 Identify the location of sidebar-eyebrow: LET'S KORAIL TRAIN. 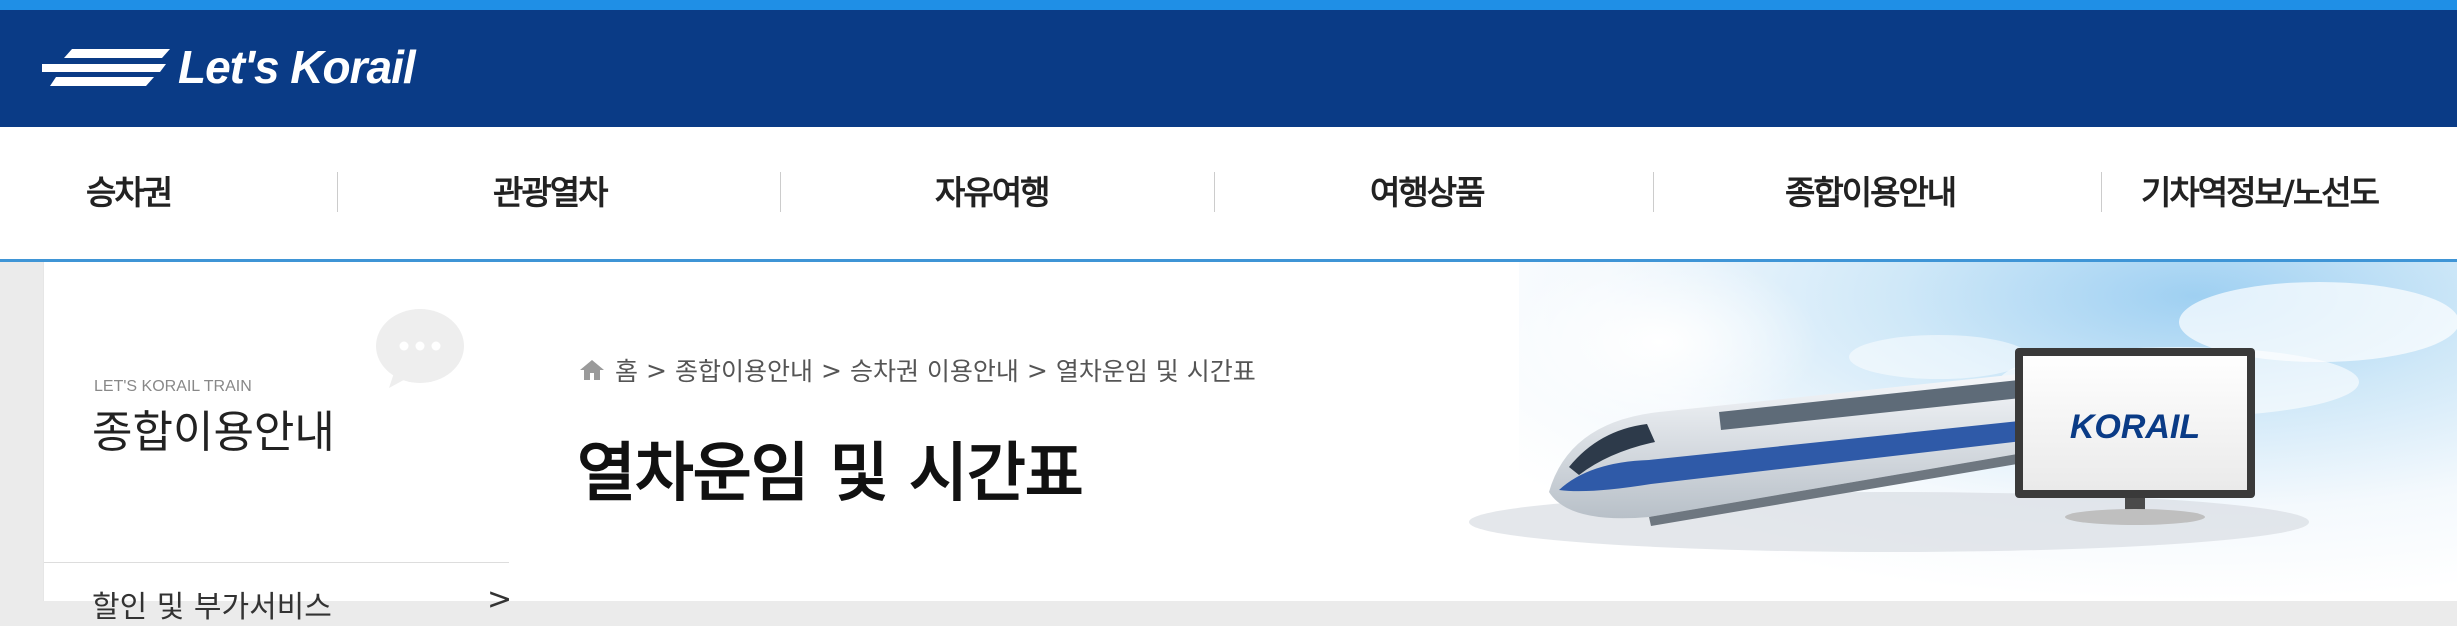
(173, 386).